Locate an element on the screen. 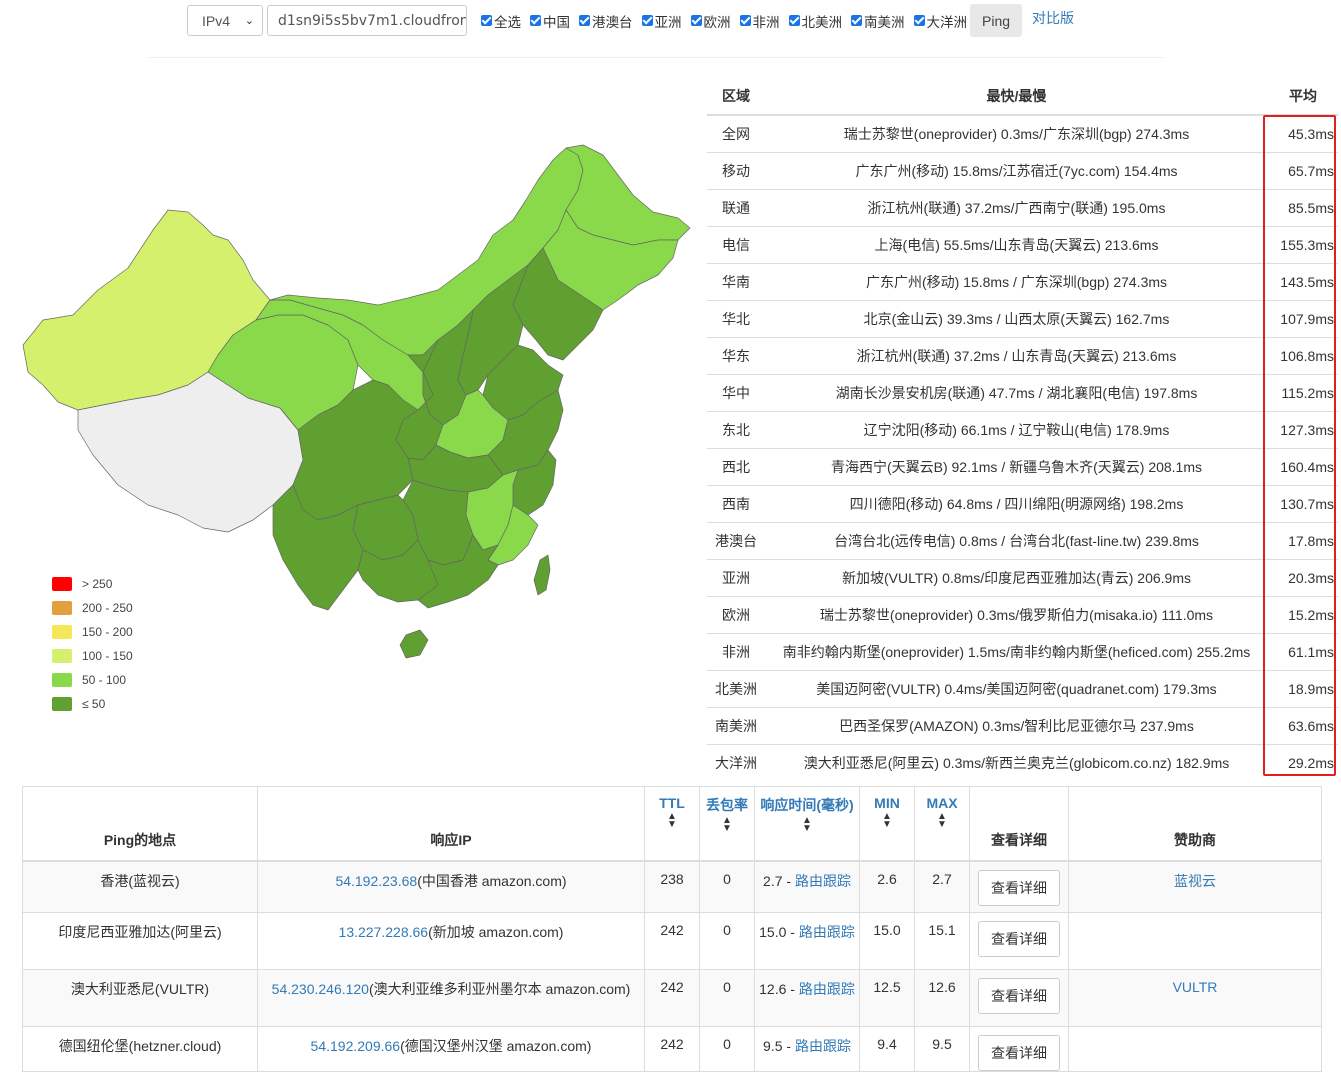 This screenshot has height=1072, width=1341. detail-cell: 查看详细 is located at coordinates (1019, 997).